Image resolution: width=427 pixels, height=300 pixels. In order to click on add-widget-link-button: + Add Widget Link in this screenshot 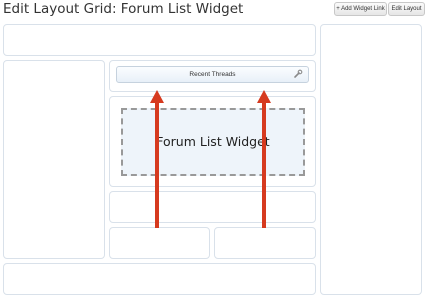, I will do `click(360, 9)`.